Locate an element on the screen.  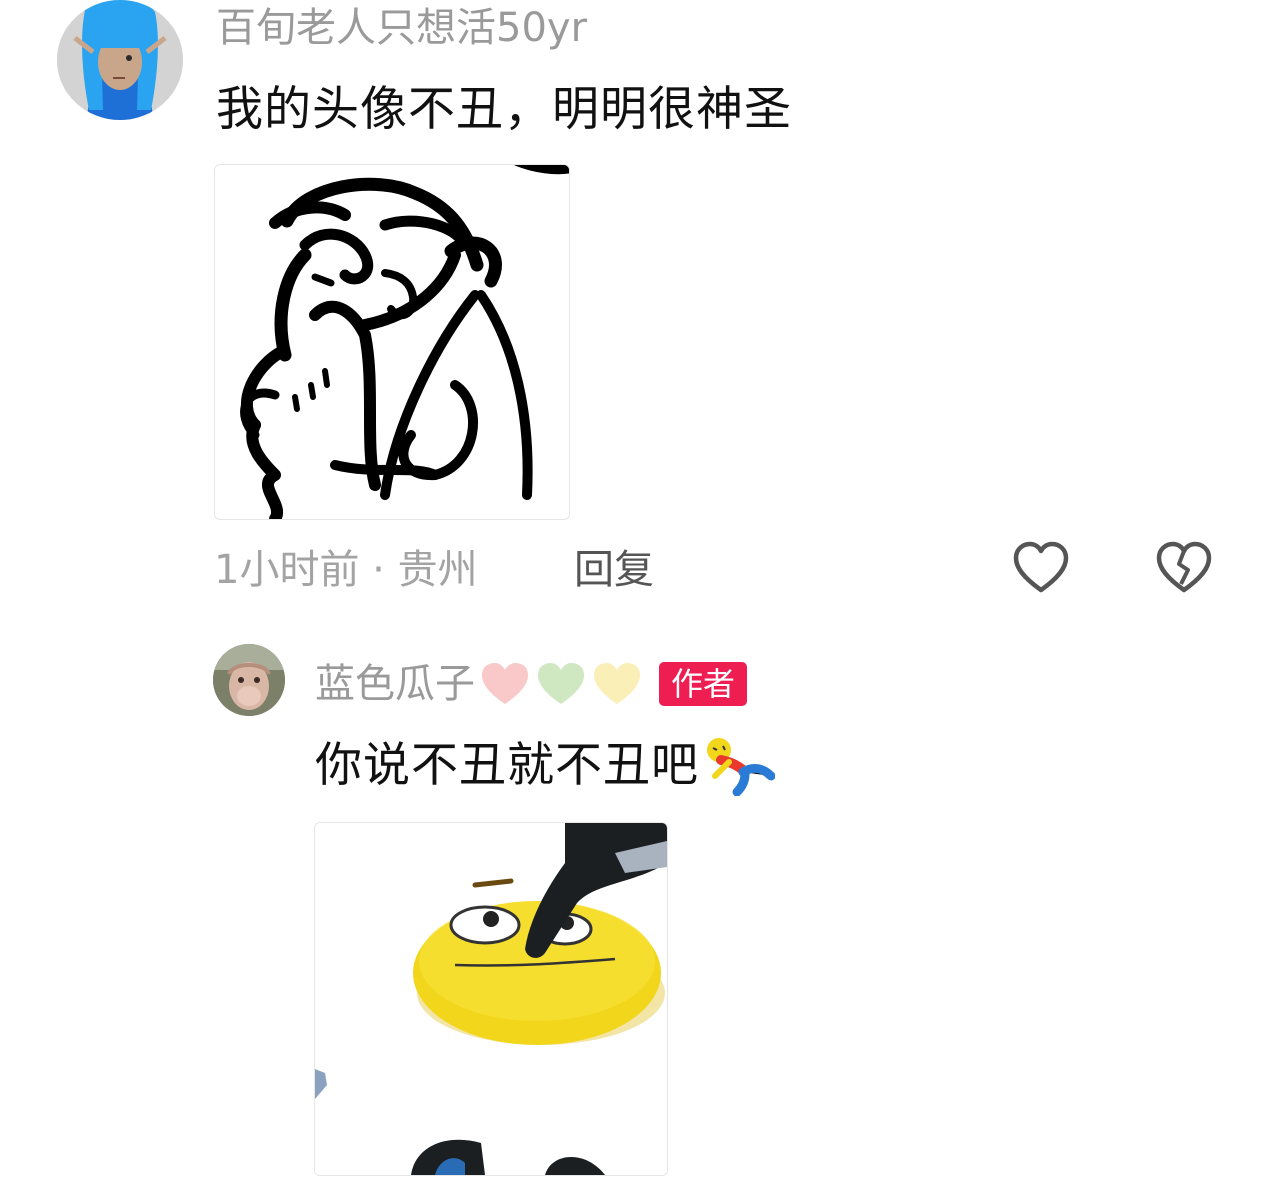
reply-button: 回复 is located at coordinates (614, 570).